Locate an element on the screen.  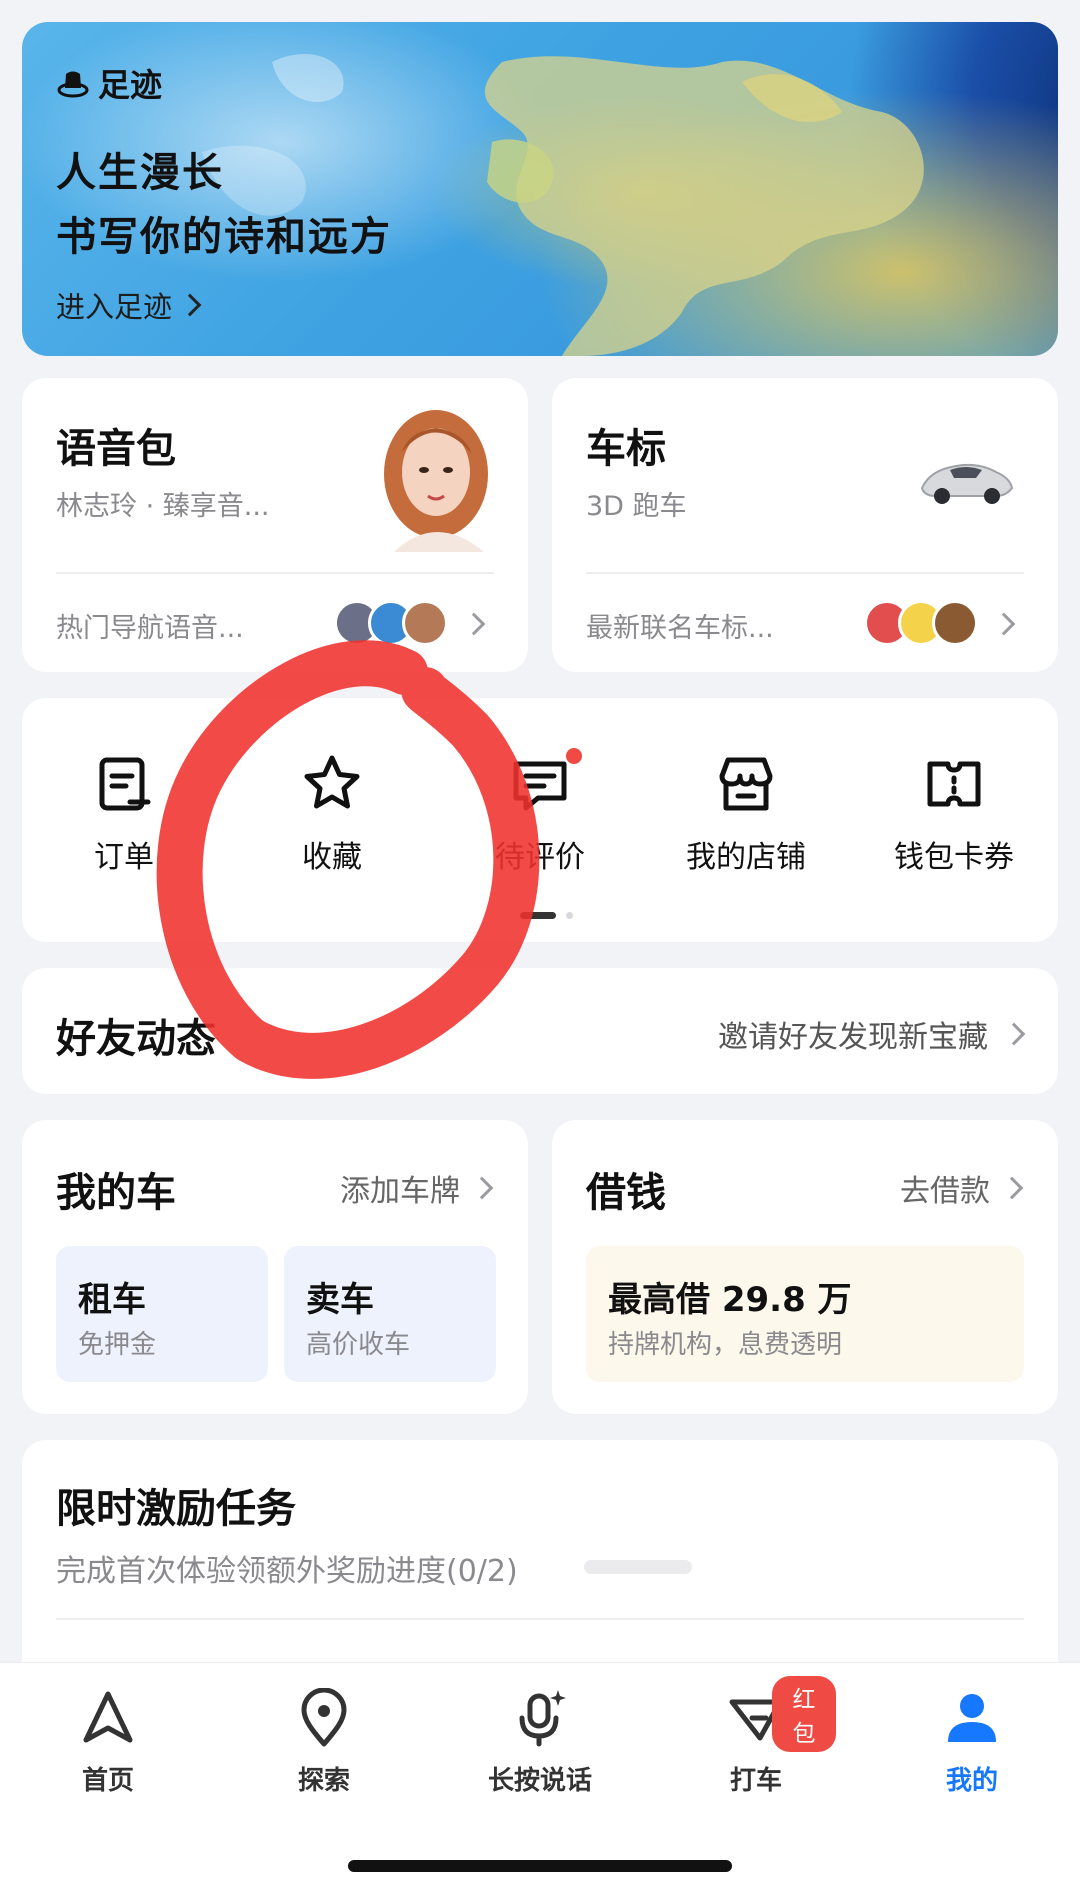
add-plate-link: 添加车牌 is located at coordinates (417, 1188).